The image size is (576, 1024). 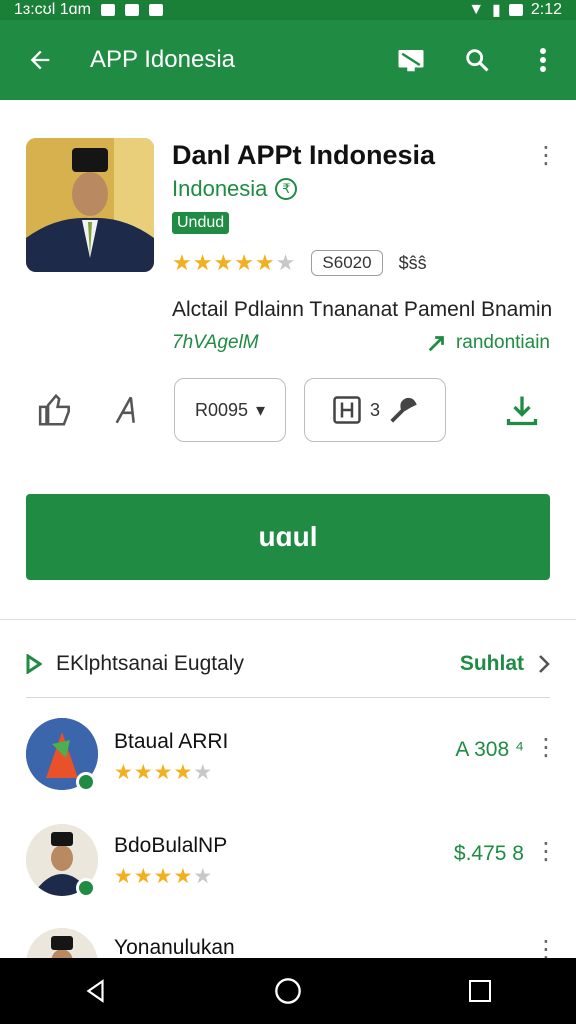 I want to click on subline-right-link: randontiain, so click(x=488, y=343).